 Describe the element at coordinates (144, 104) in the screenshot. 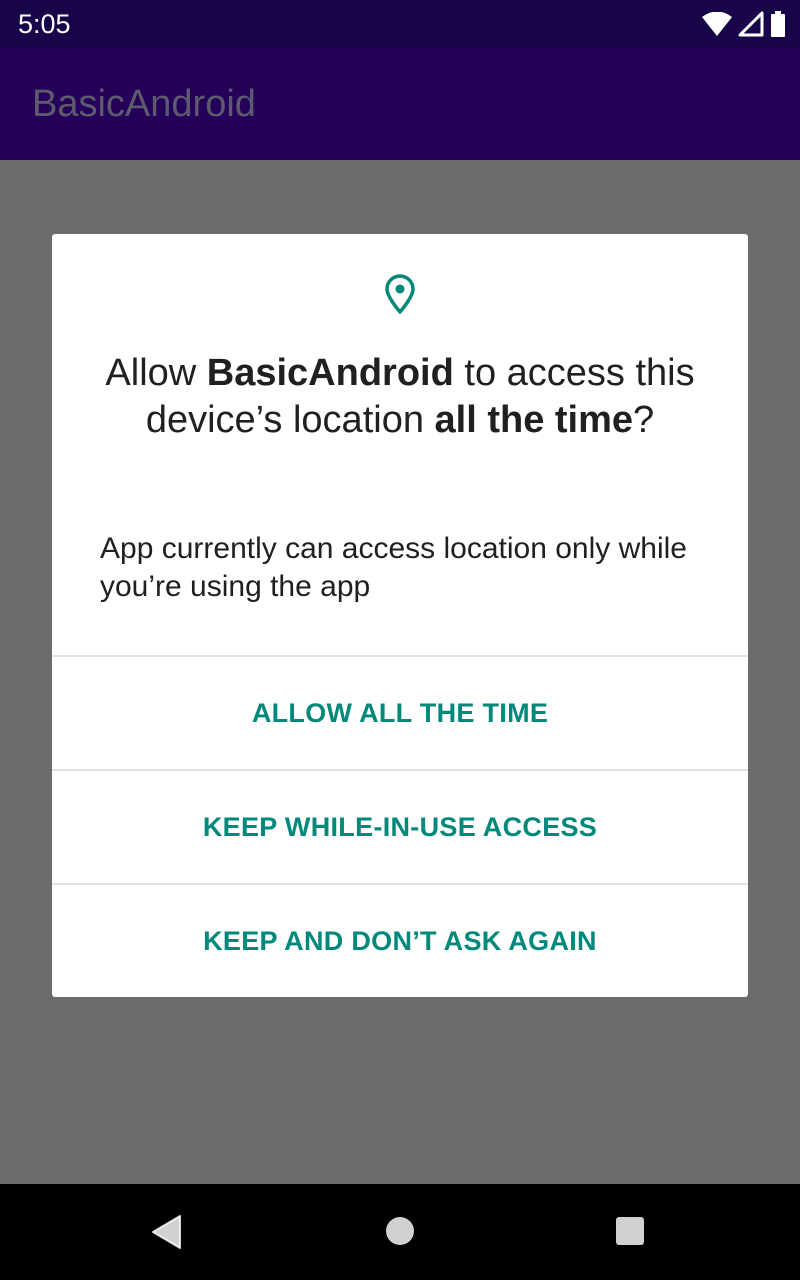

I see `app-title: BasicAndroid` at that location.